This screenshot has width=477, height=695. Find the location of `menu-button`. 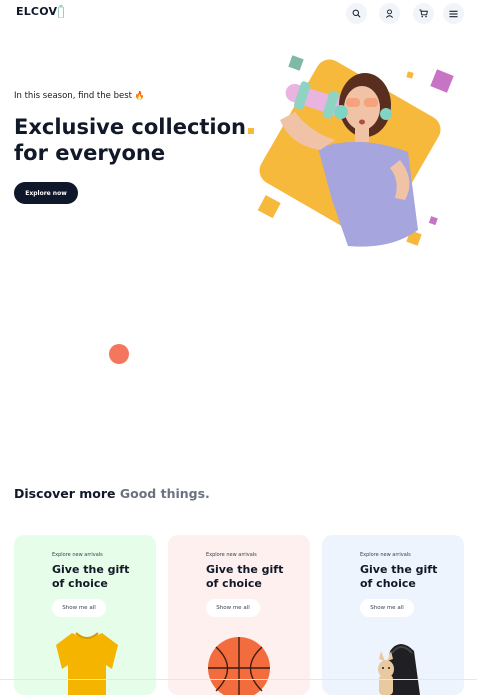

menu-button is located at coordinates (453, 13).